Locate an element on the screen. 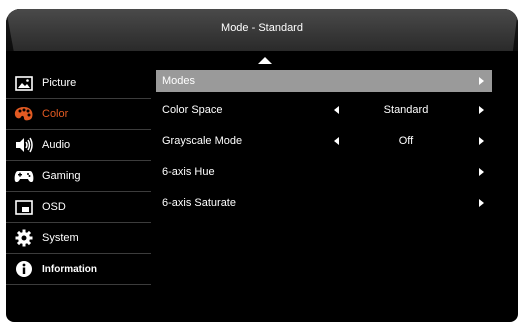  sidebar-item-label: Audio is located at coordinates (56, 145).